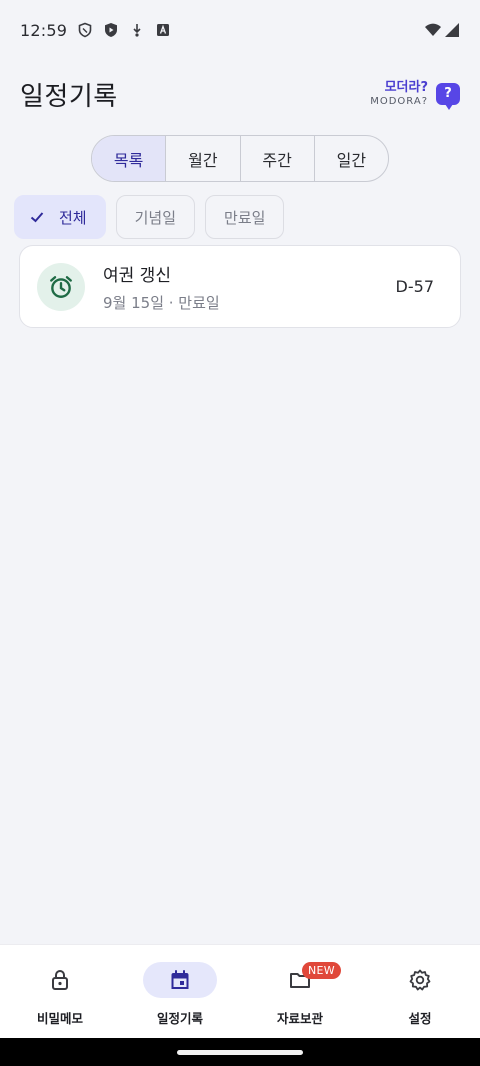  What do you see at coordinates (61, 286) in the screenshot?
I see `alarm-clock-icon` at bounding box center [61, 286].